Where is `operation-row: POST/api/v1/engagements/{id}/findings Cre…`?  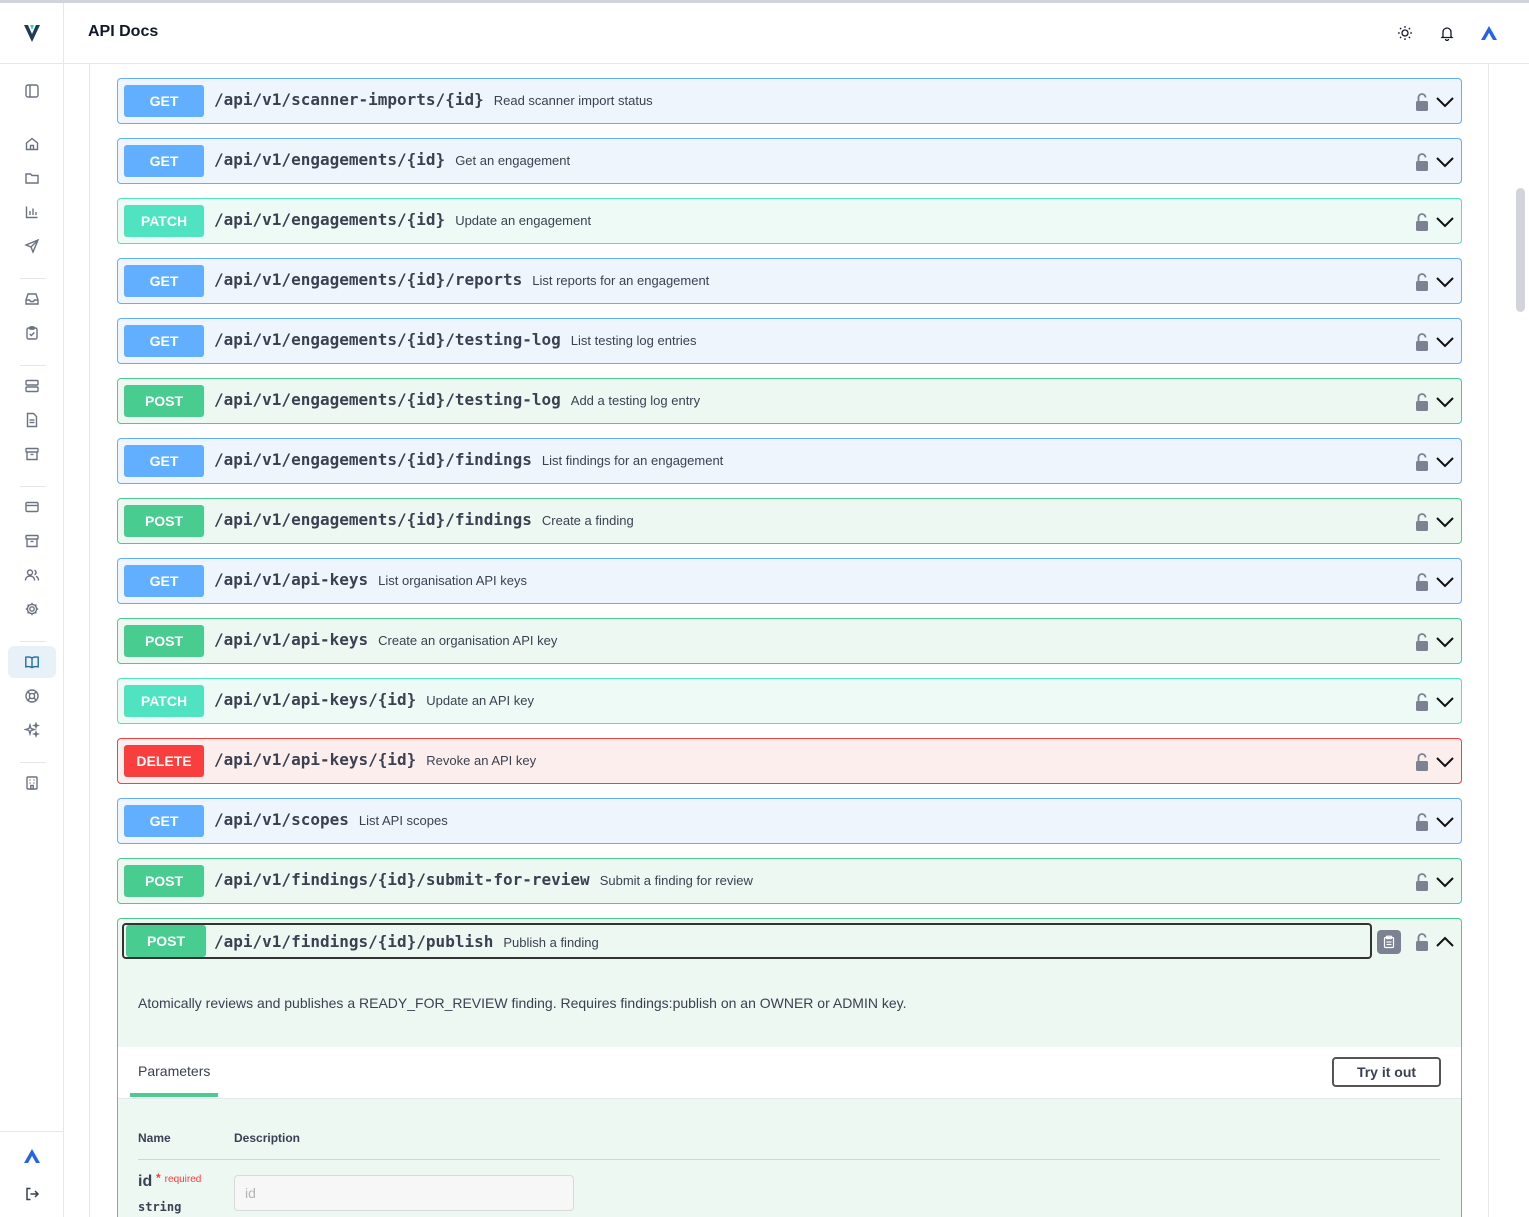 operation-row: POST/api/v1/engagements/{id}/findings Cre… is located at coordinates (789, 521).